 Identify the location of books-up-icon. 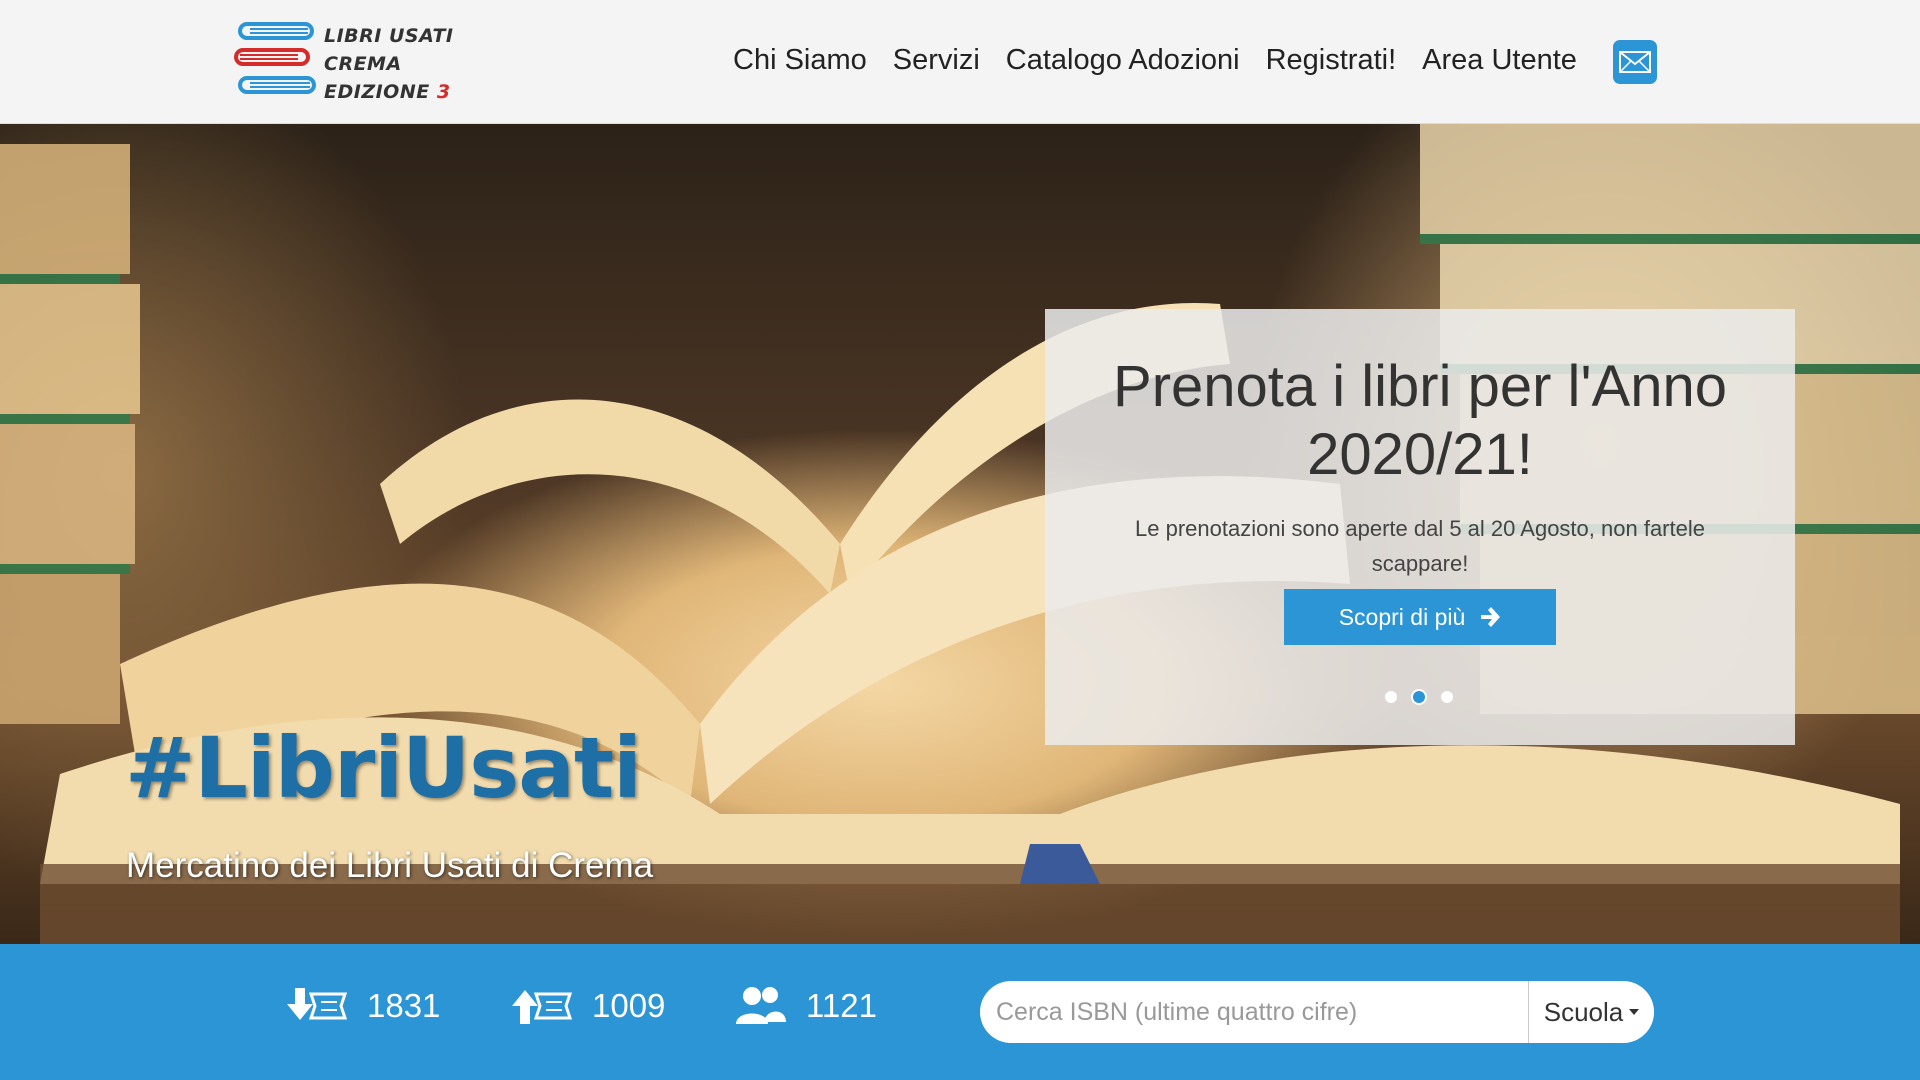
(542, 1007).